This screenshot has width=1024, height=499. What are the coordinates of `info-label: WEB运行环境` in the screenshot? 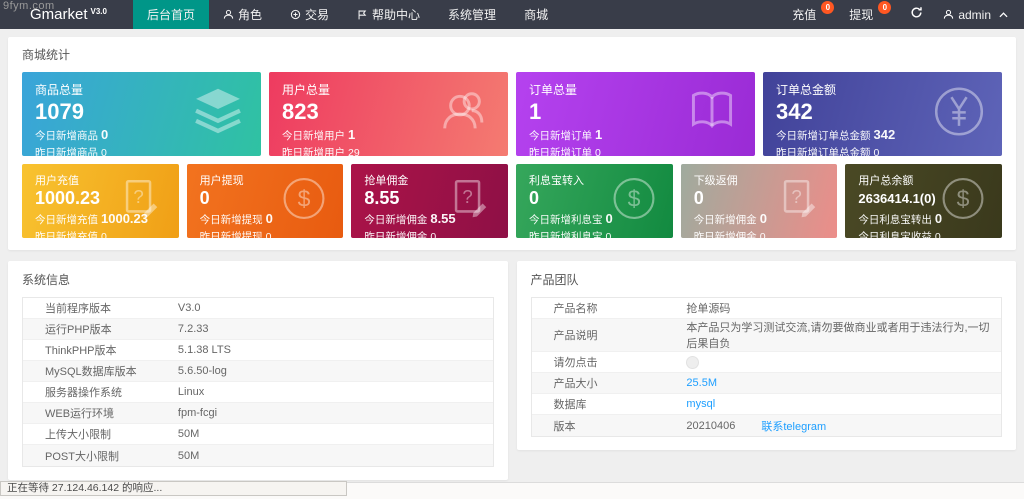 It's located at (80, 414).